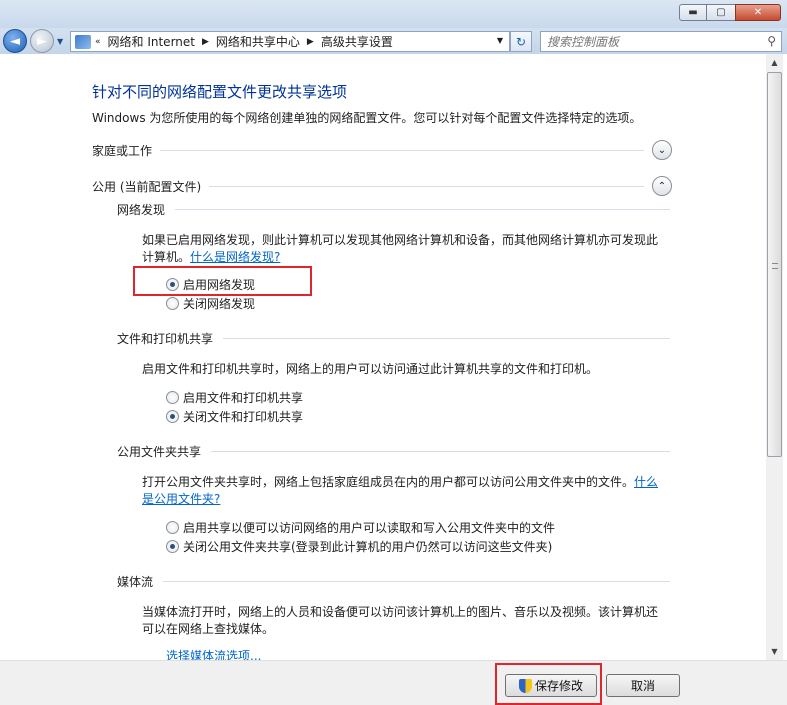 The height and width of the screenshot is (705, 787). I want to click on uac-shield-icon, so click(525, 685).